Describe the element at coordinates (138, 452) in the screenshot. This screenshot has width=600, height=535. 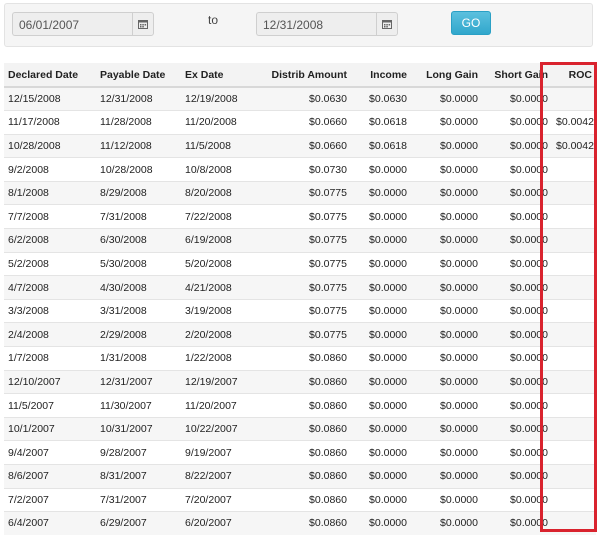
I see `cell-payable-date: 9/28/2007` at that location.